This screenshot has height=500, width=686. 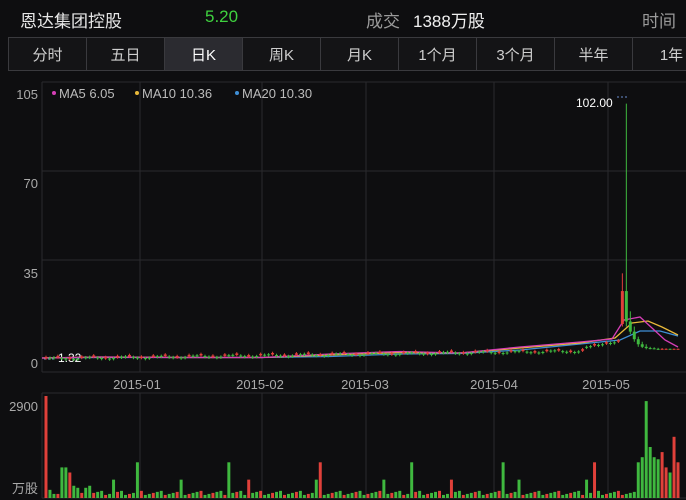 What do you see at coordinates (594, 103) in the screenshot?
I see `high-annotation: 102.00` at bounding box center [594, 103].